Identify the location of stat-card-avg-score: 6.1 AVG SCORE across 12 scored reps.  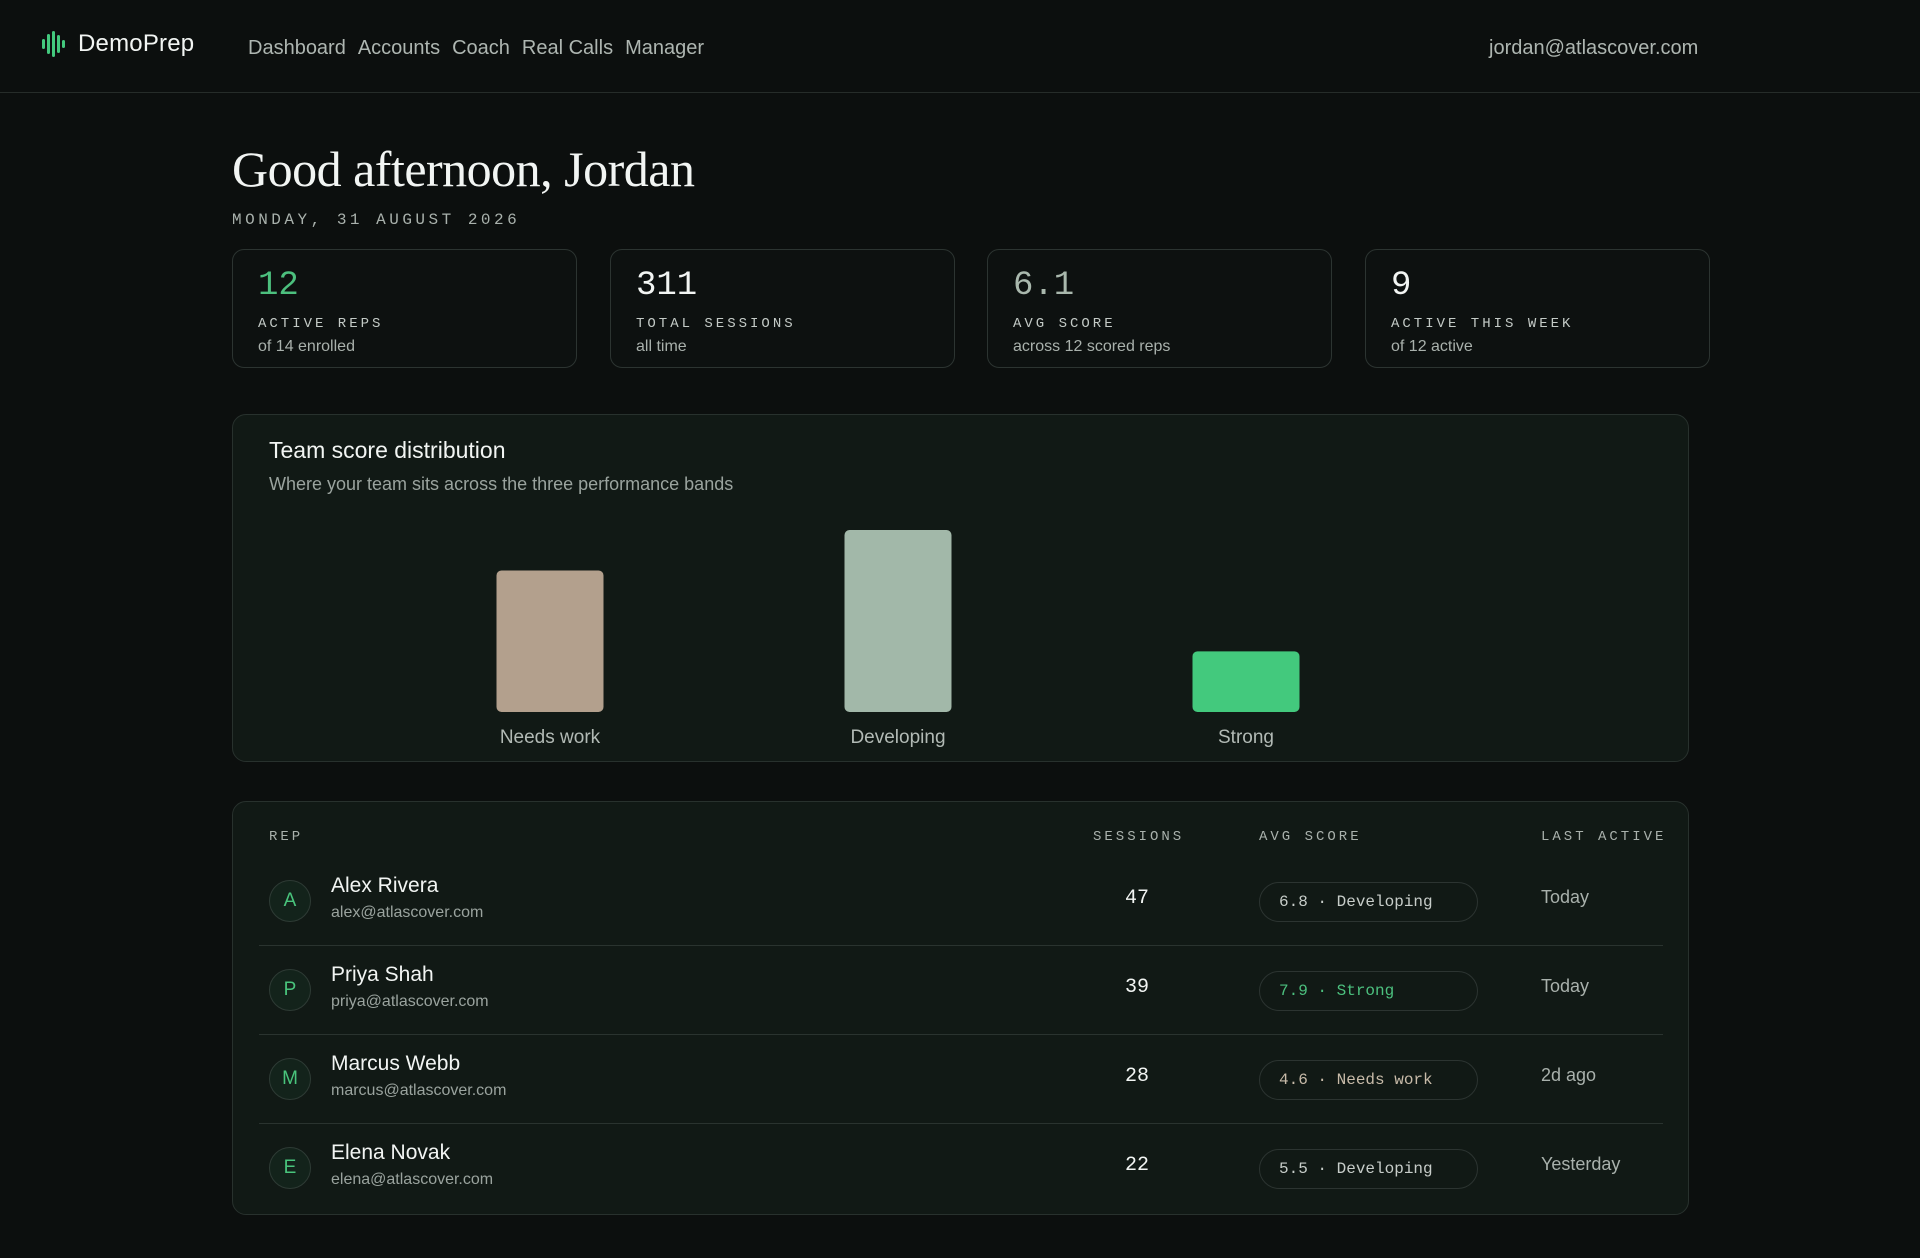
(1159, 308).